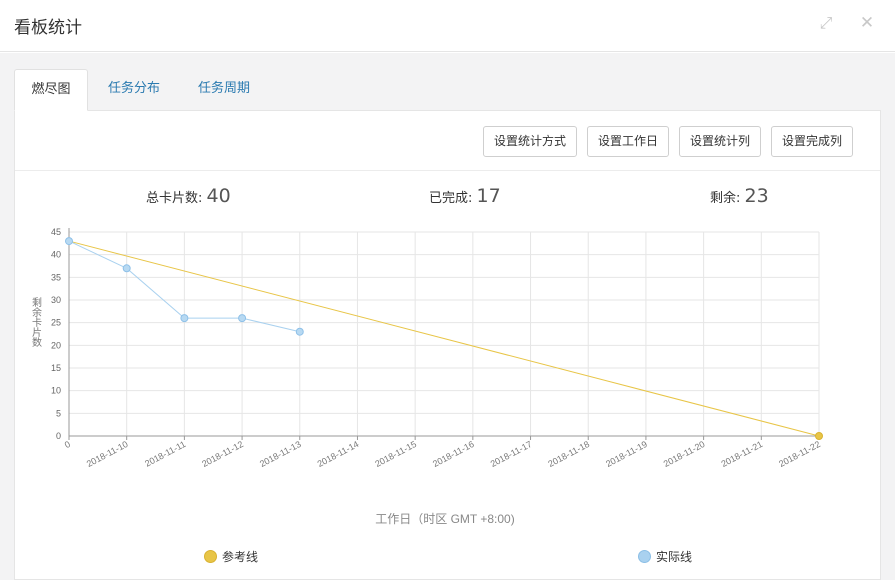 The image size is (895, 580). I want to click on legend-reference-label: 参考线, so click(240, 557).